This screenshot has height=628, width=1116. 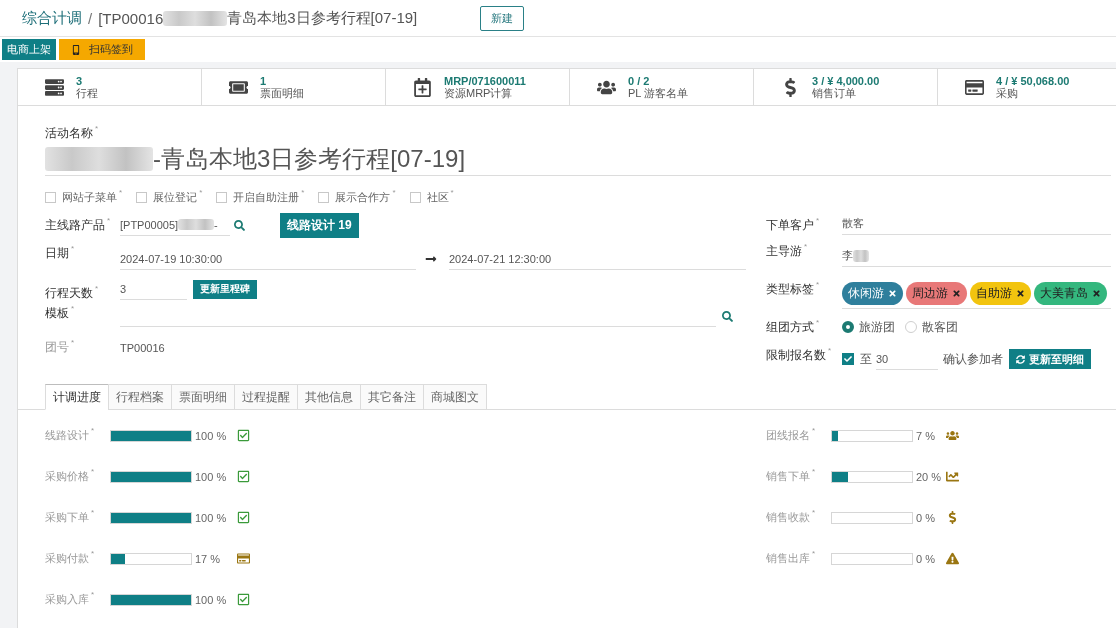 What do you see at coordinates (502, 18) in the screenshot?
I see `new-button: 新建` at bounding box center [502, 18].